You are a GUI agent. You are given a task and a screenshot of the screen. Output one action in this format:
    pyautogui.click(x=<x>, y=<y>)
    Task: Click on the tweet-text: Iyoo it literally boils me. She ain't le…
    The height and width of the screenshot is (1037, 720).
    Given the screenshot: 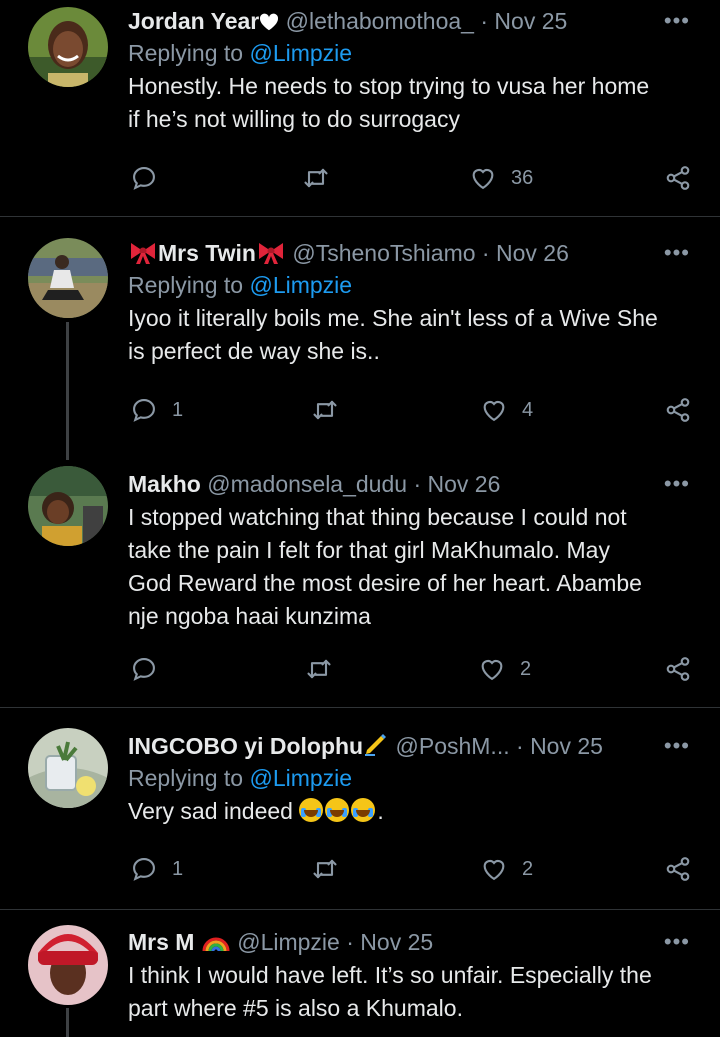 What is the action you would take?
    pyautogui.click(x=414, y=335)
    